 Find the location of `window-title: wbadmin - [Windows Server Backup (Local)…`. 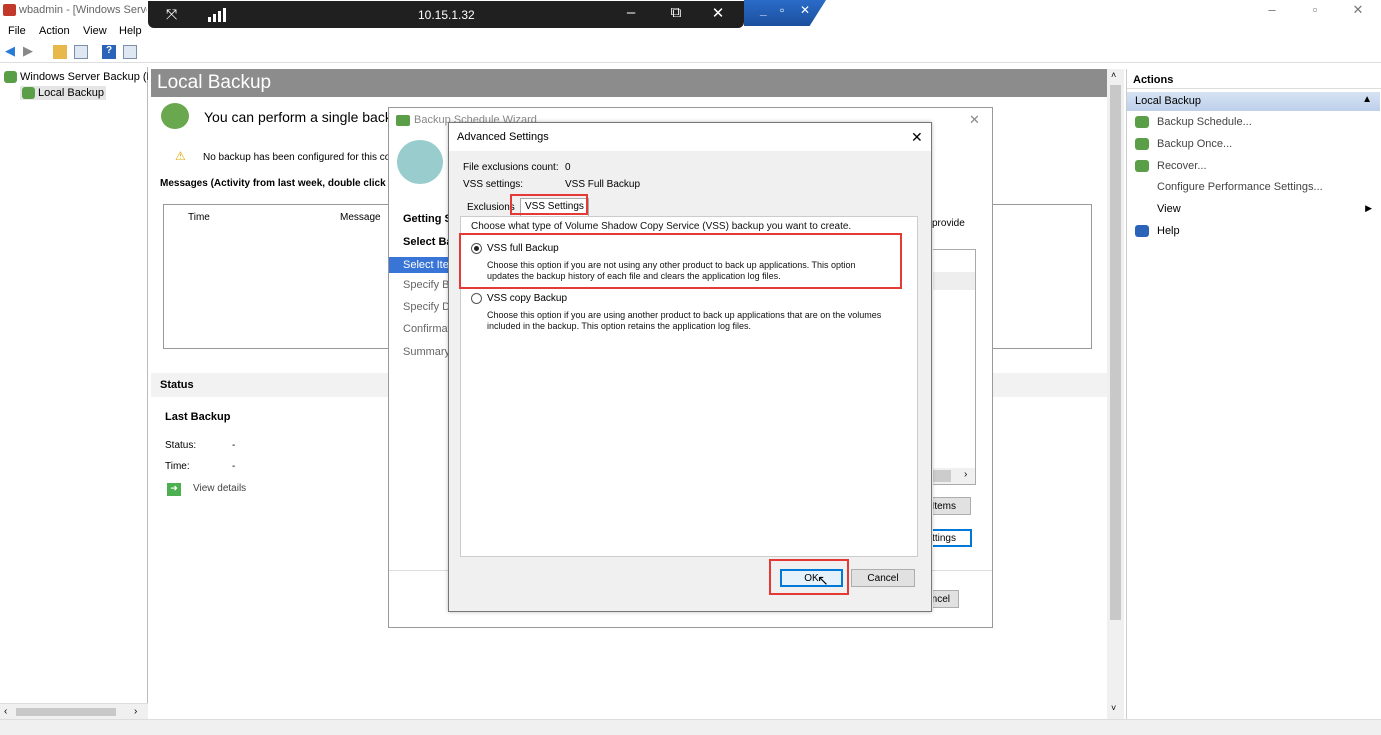

window-title: wbadmin - [Windows Server Backup (Local)… is located at coordinates (83, 10).